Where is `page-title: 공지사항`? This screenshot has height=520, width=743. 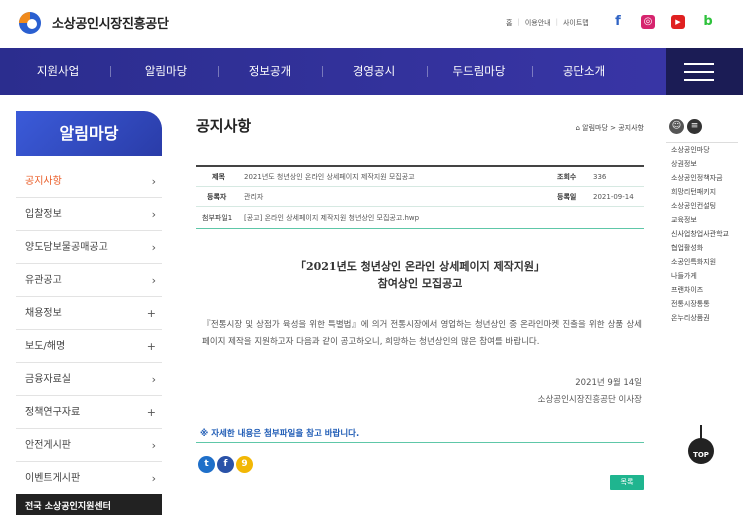
page-title: 공지사항 is located at coordinates (224, 126).